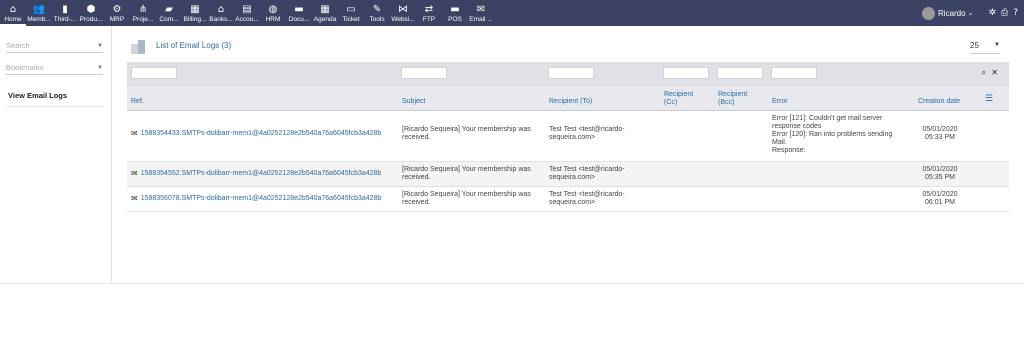 Image resolution: width=1024 pixels, height=345 pixels. What do you see at coordinates (952, 13) in the screenshot?
I see `user-name: Ricardo` at bounding box center [952, 13].